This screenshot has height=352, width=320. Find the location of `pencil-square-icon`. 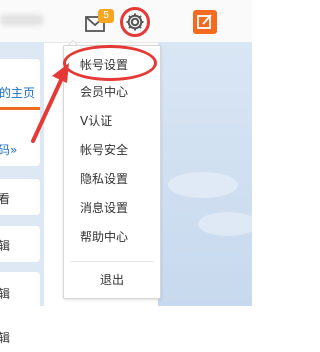

pencil-square-icon is located at coordinates (204, 21).